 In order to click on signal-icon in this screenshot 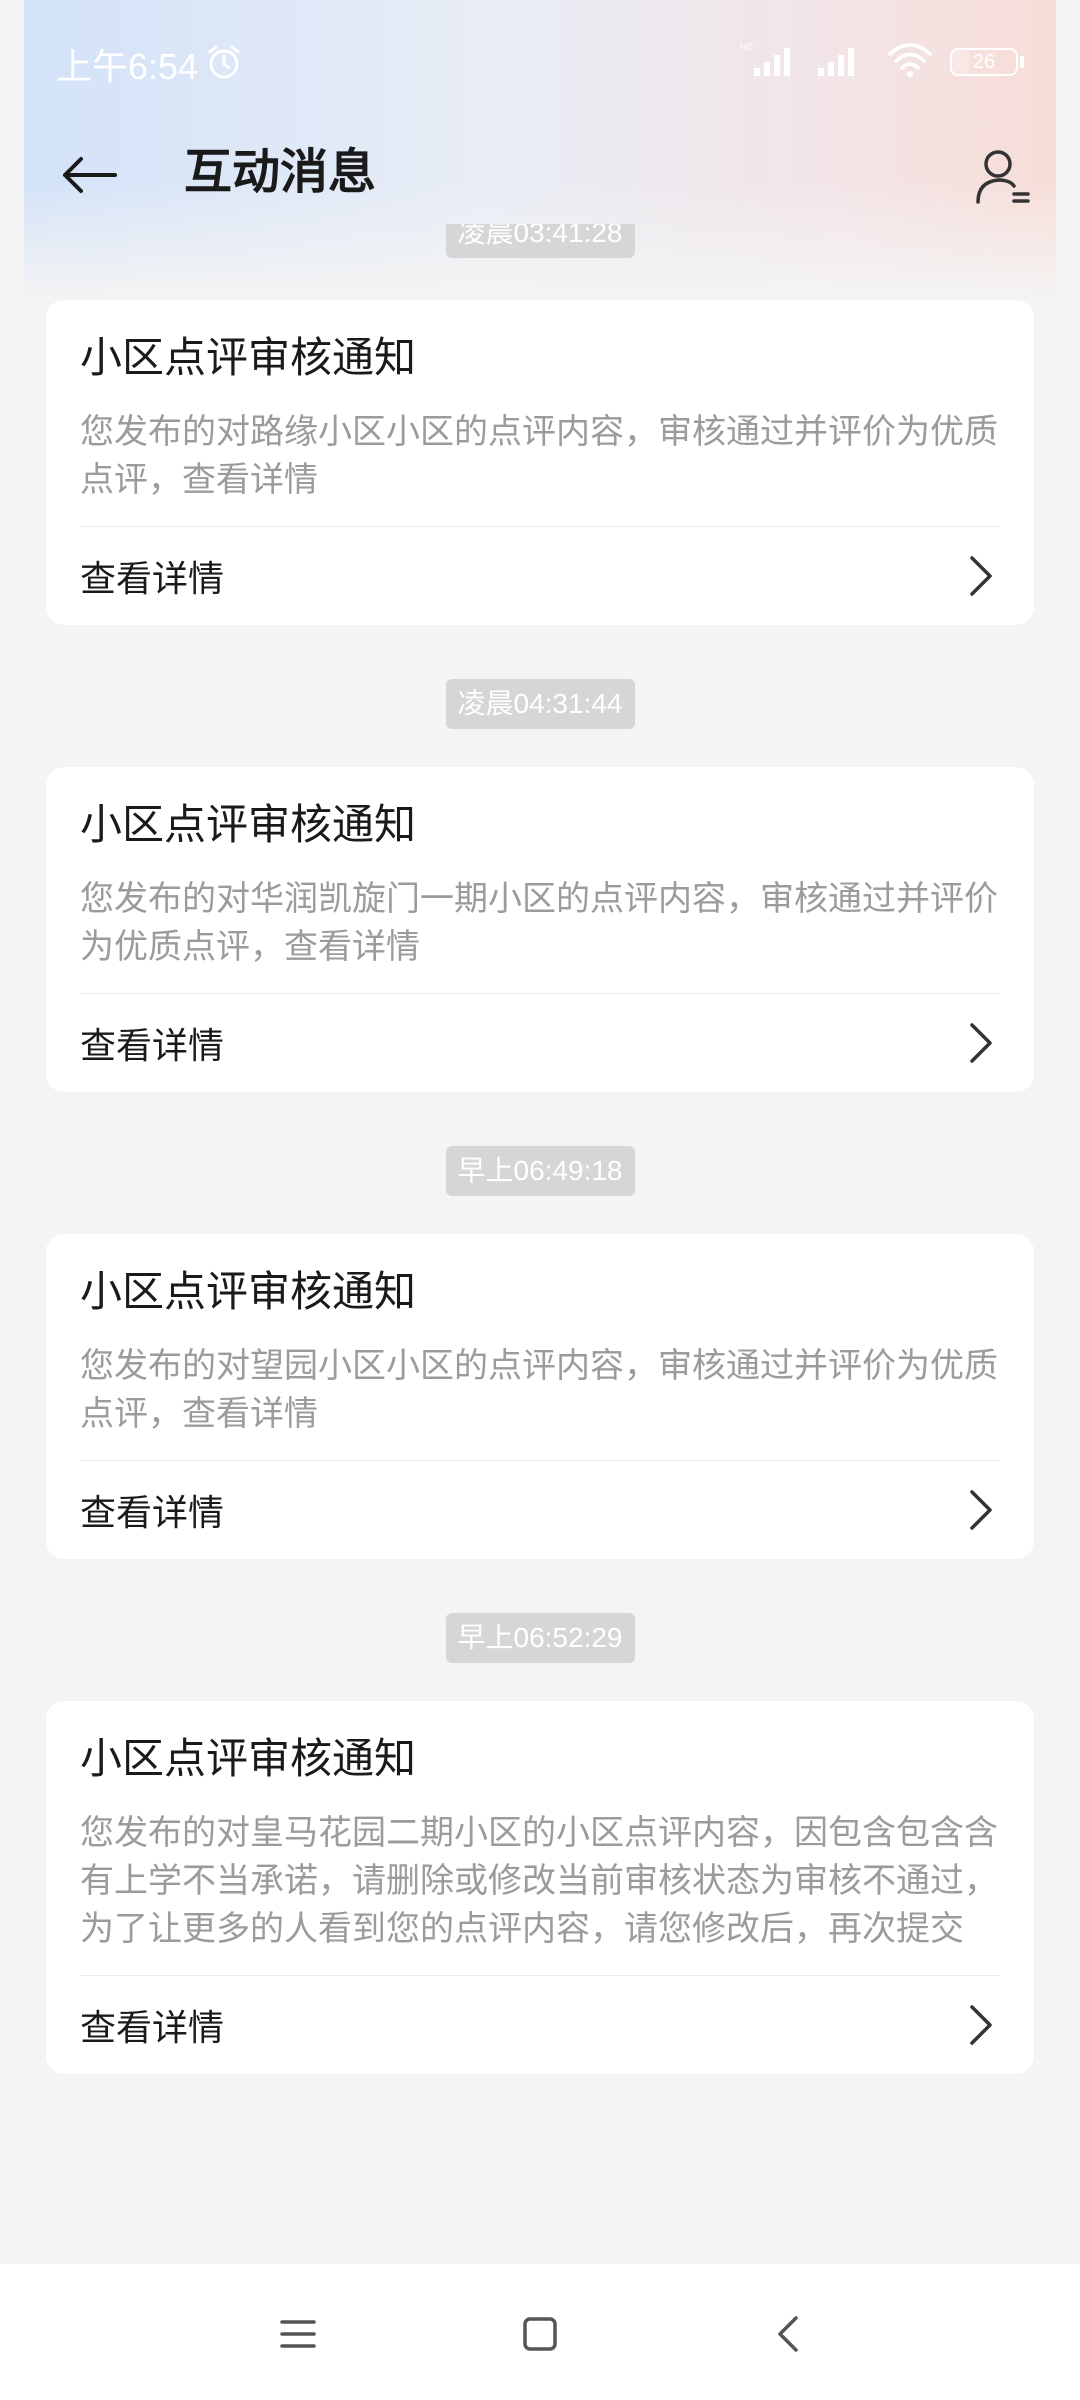, I will do `click(836, 62)`.